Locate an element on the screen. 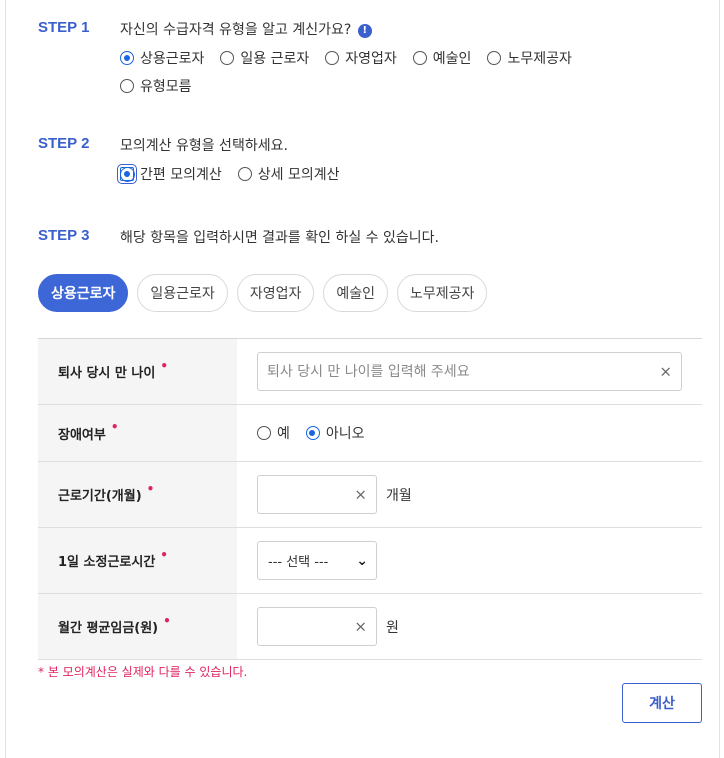 This screenshot has width=724, height=758. age-input is located at coordinates (469, 371).